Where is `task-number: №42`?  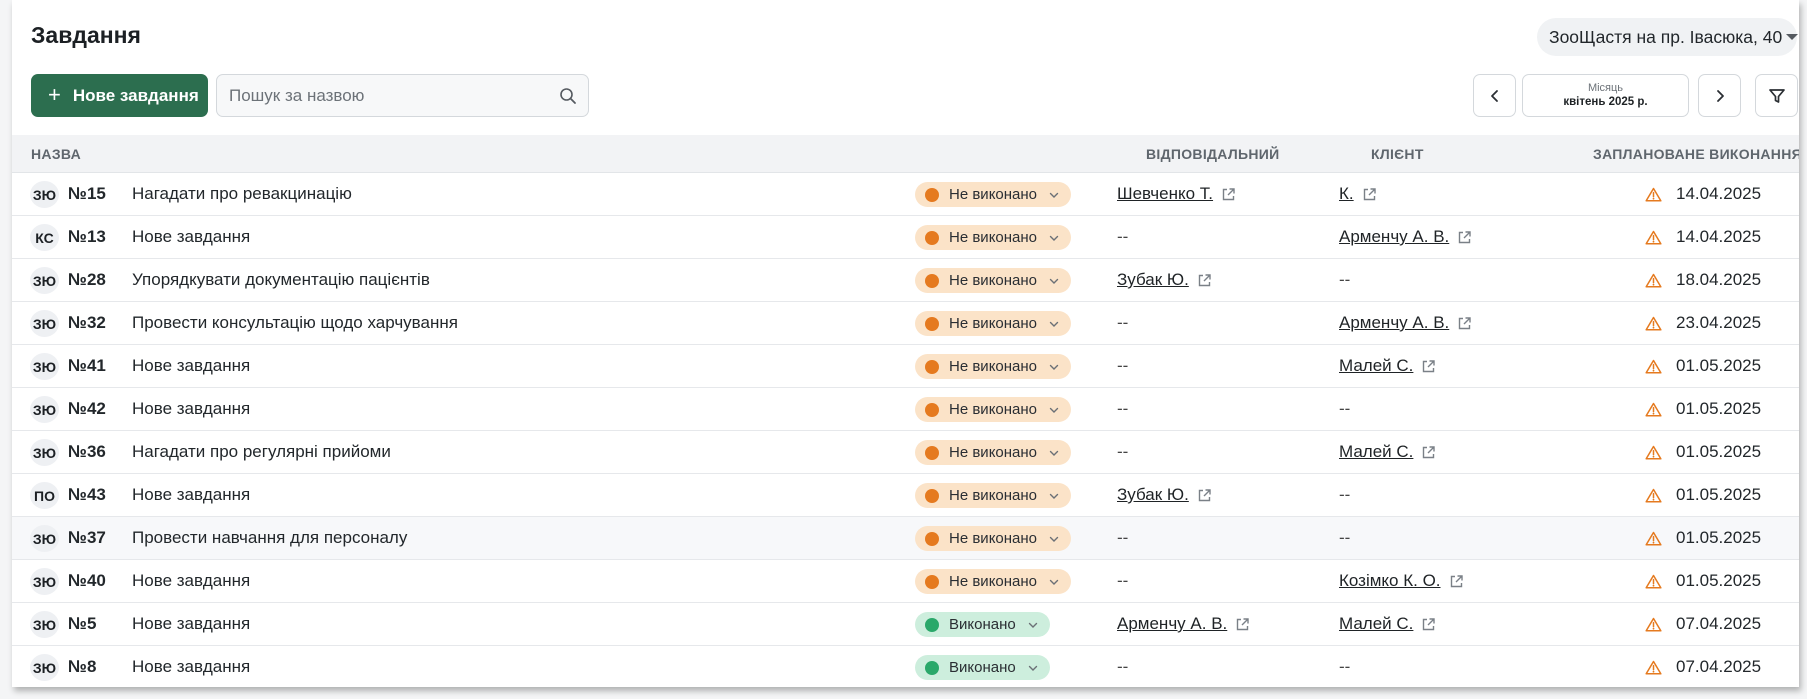 task-number: №42 is located at coordinates (87, 409).